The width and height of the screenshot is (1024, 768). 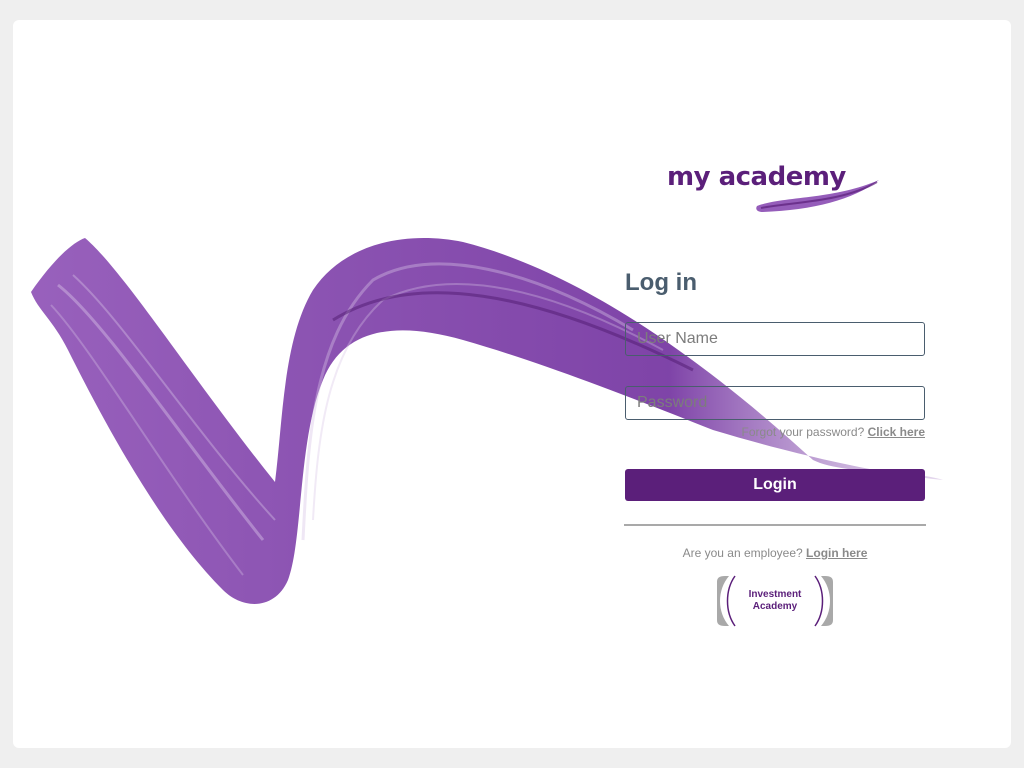 I want to click on employee-text: Are you an employee?, so click(x=742, y=553).